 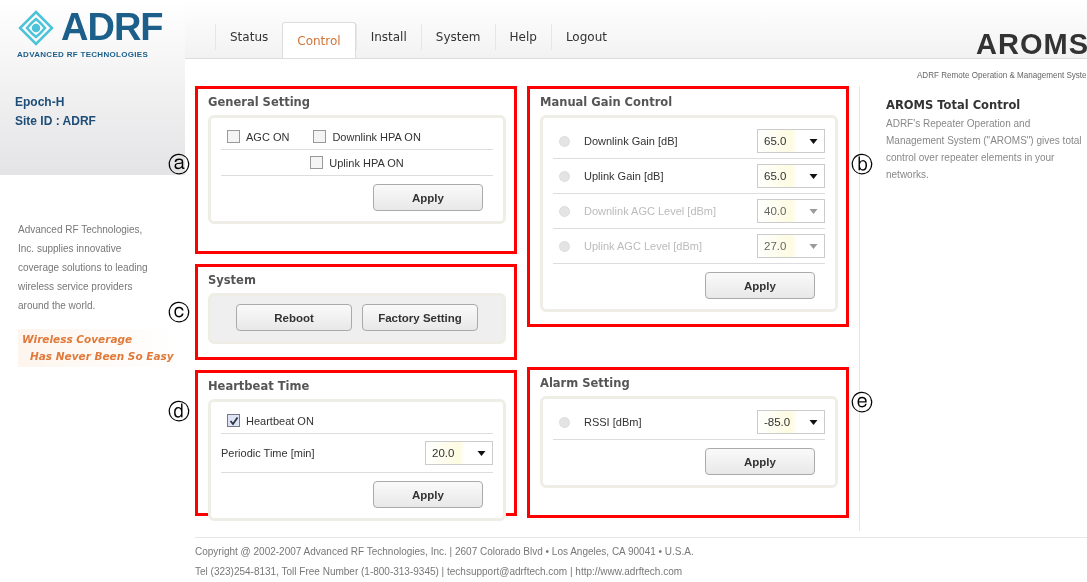 I want to click on section-title: System, so click(x=232, y=280).